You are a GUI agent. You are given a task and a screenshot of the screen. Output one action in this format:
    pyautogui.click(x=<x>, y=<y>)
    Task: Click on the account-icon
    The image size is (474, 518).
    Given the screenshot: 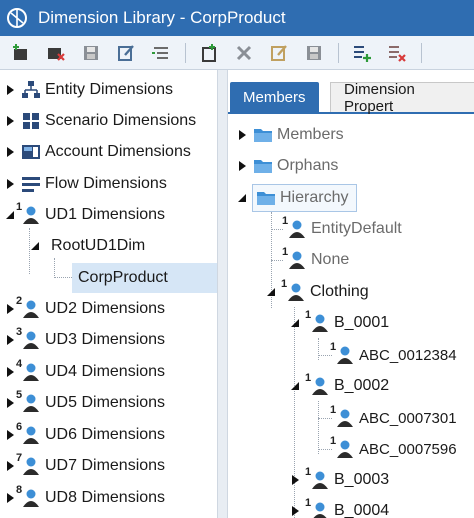 What is the action you would take?
    pyautogui.click(x=31, y=152)
    